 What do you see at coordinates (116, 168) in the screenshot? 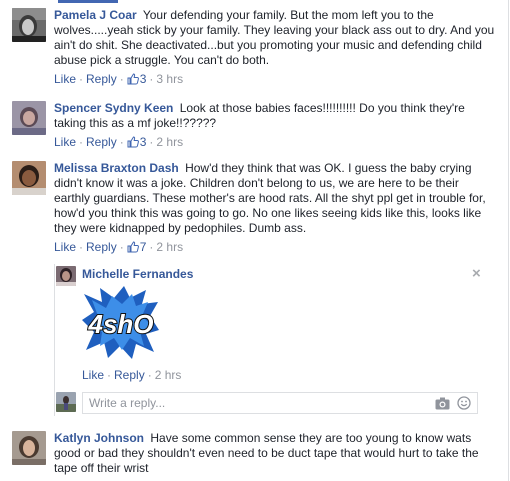
I see `commenter-name: Melissa Braxton Dash` at bounding box center [116, 168].